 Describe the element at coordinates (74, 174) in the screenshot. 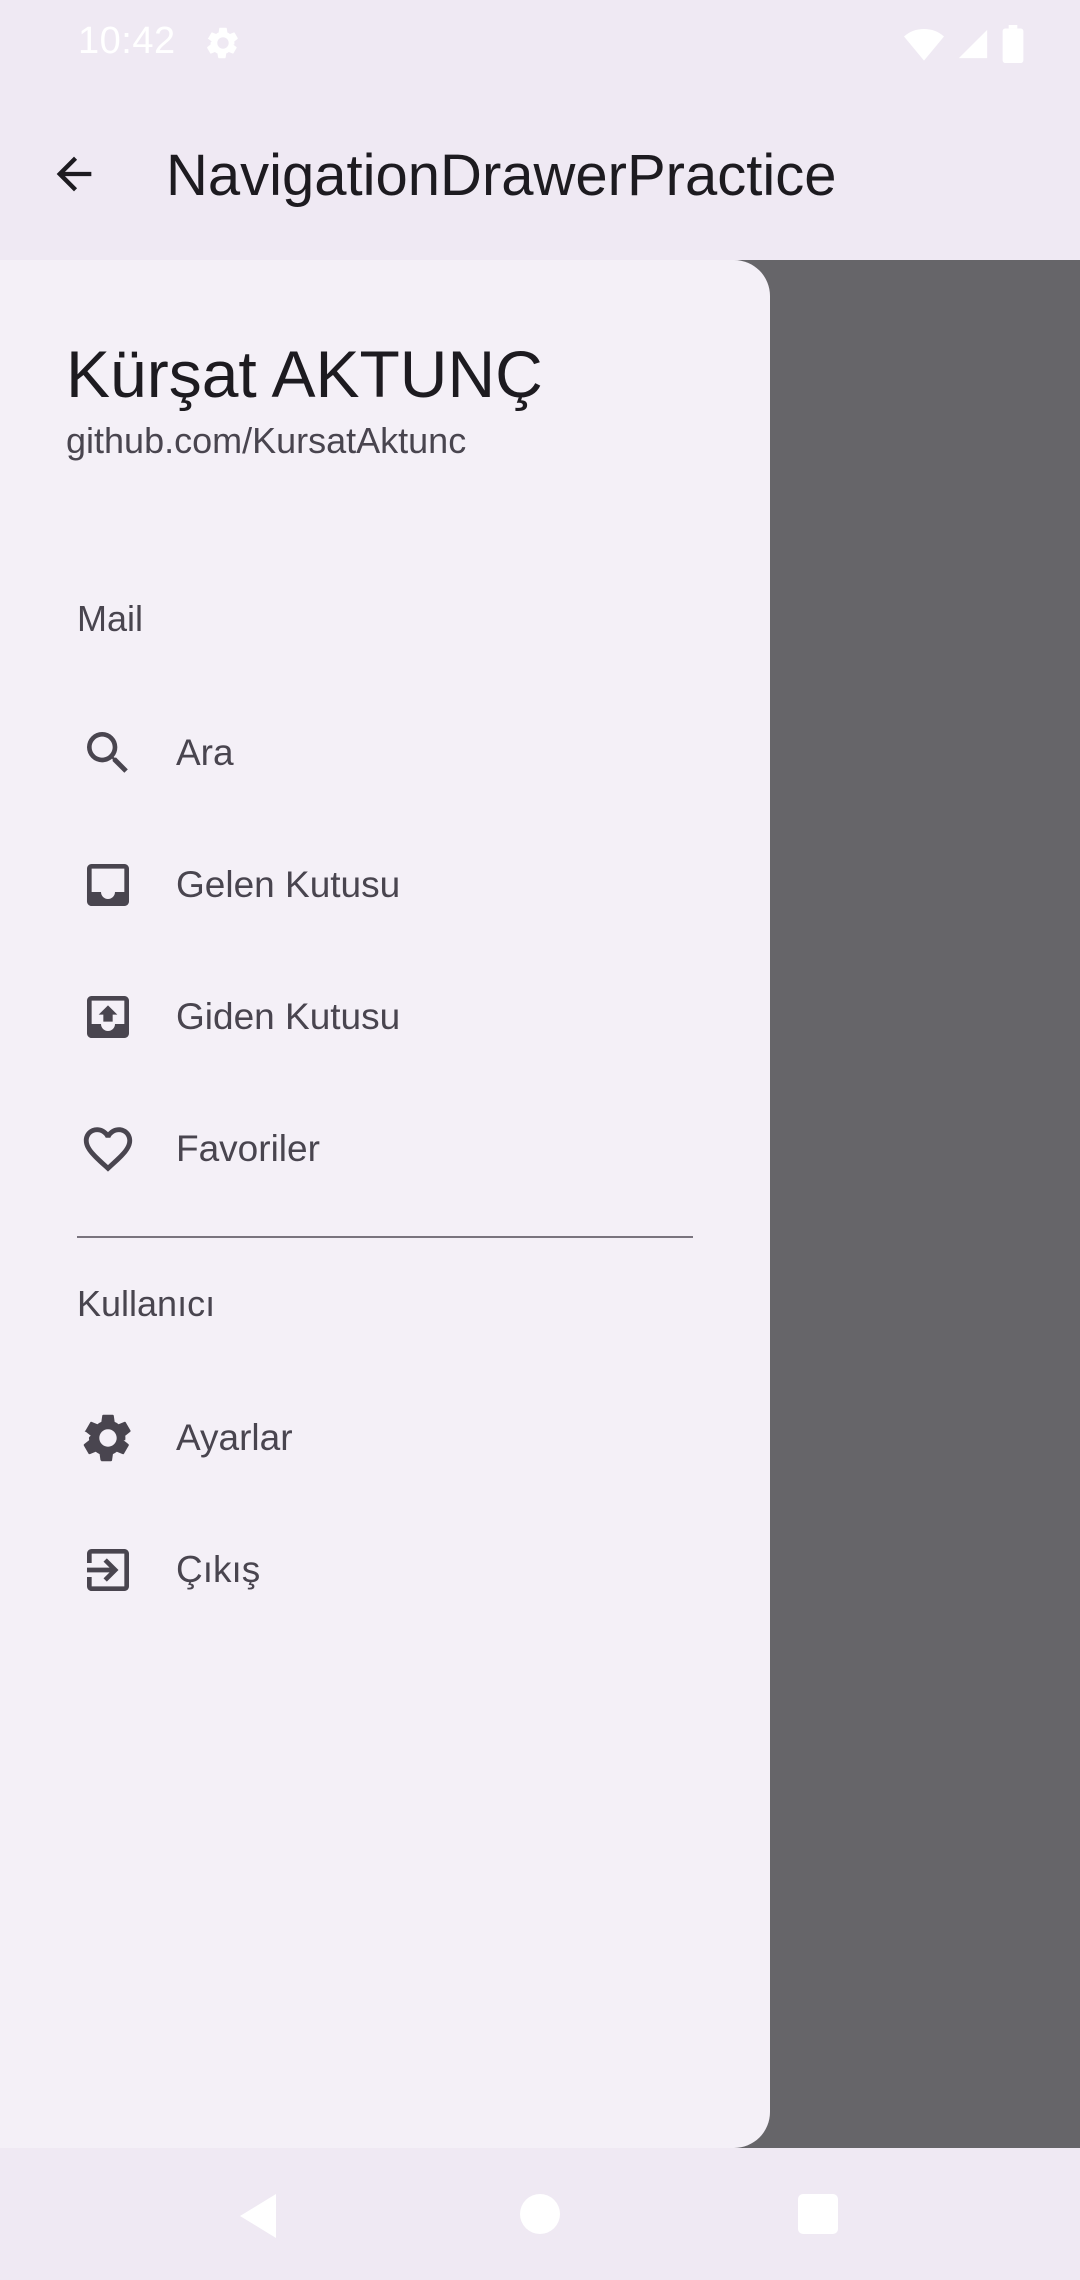

I see `arrow-back-icon` at that location.